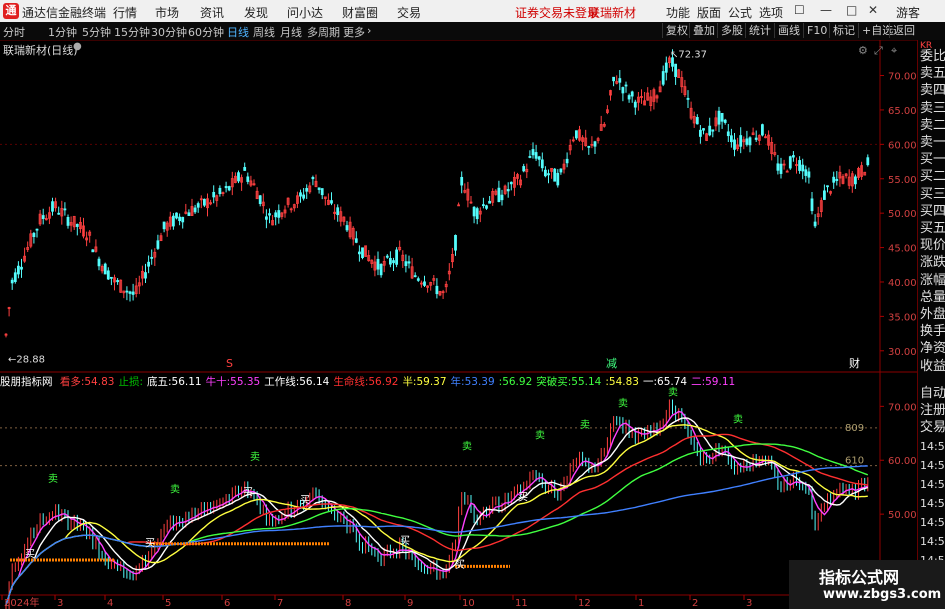 The width and height of the screenshot is (945, 609). Describe the element at coordinates (932, 331) in the screenshot. I see `side-item: 换手` at that location.